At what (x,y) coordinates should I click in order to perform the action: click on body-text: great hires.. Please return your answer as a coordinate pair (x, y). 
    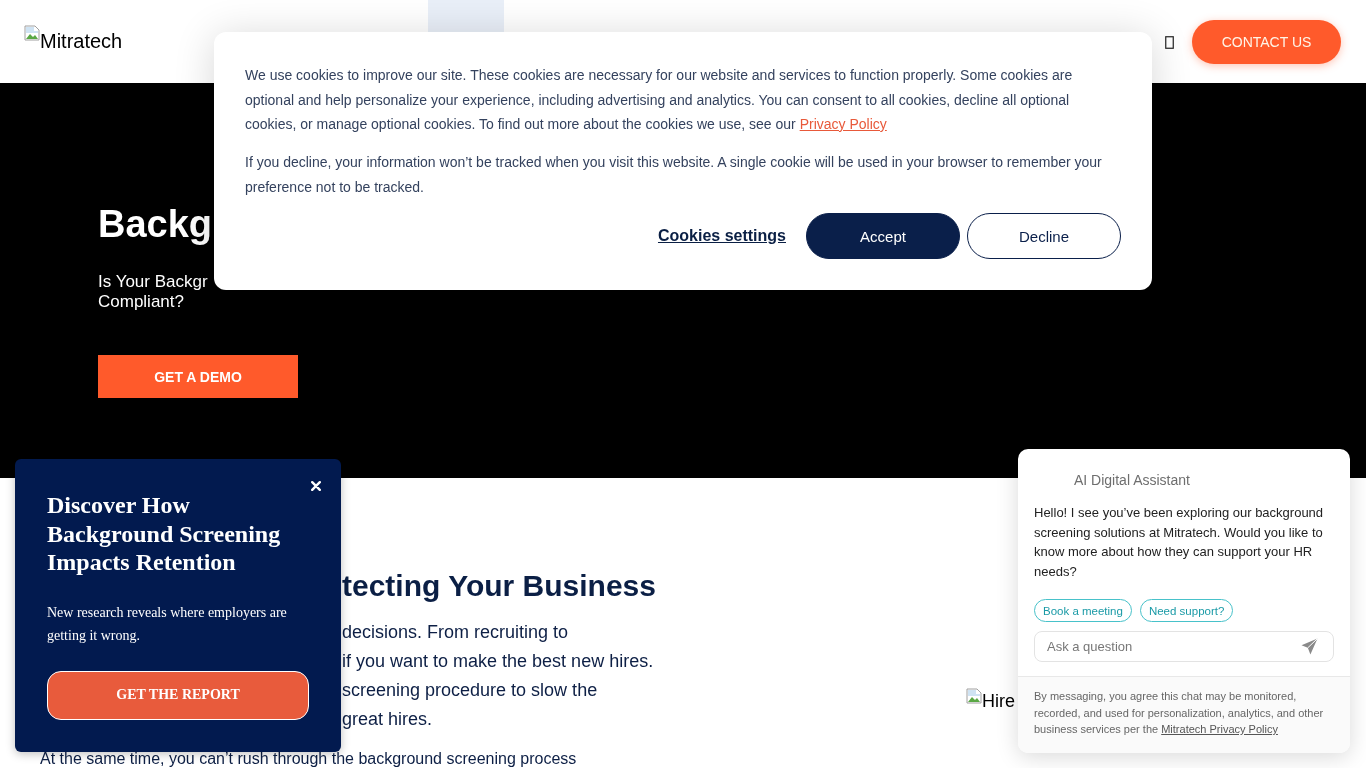
    Looking at the image, I should click on (387, 719).